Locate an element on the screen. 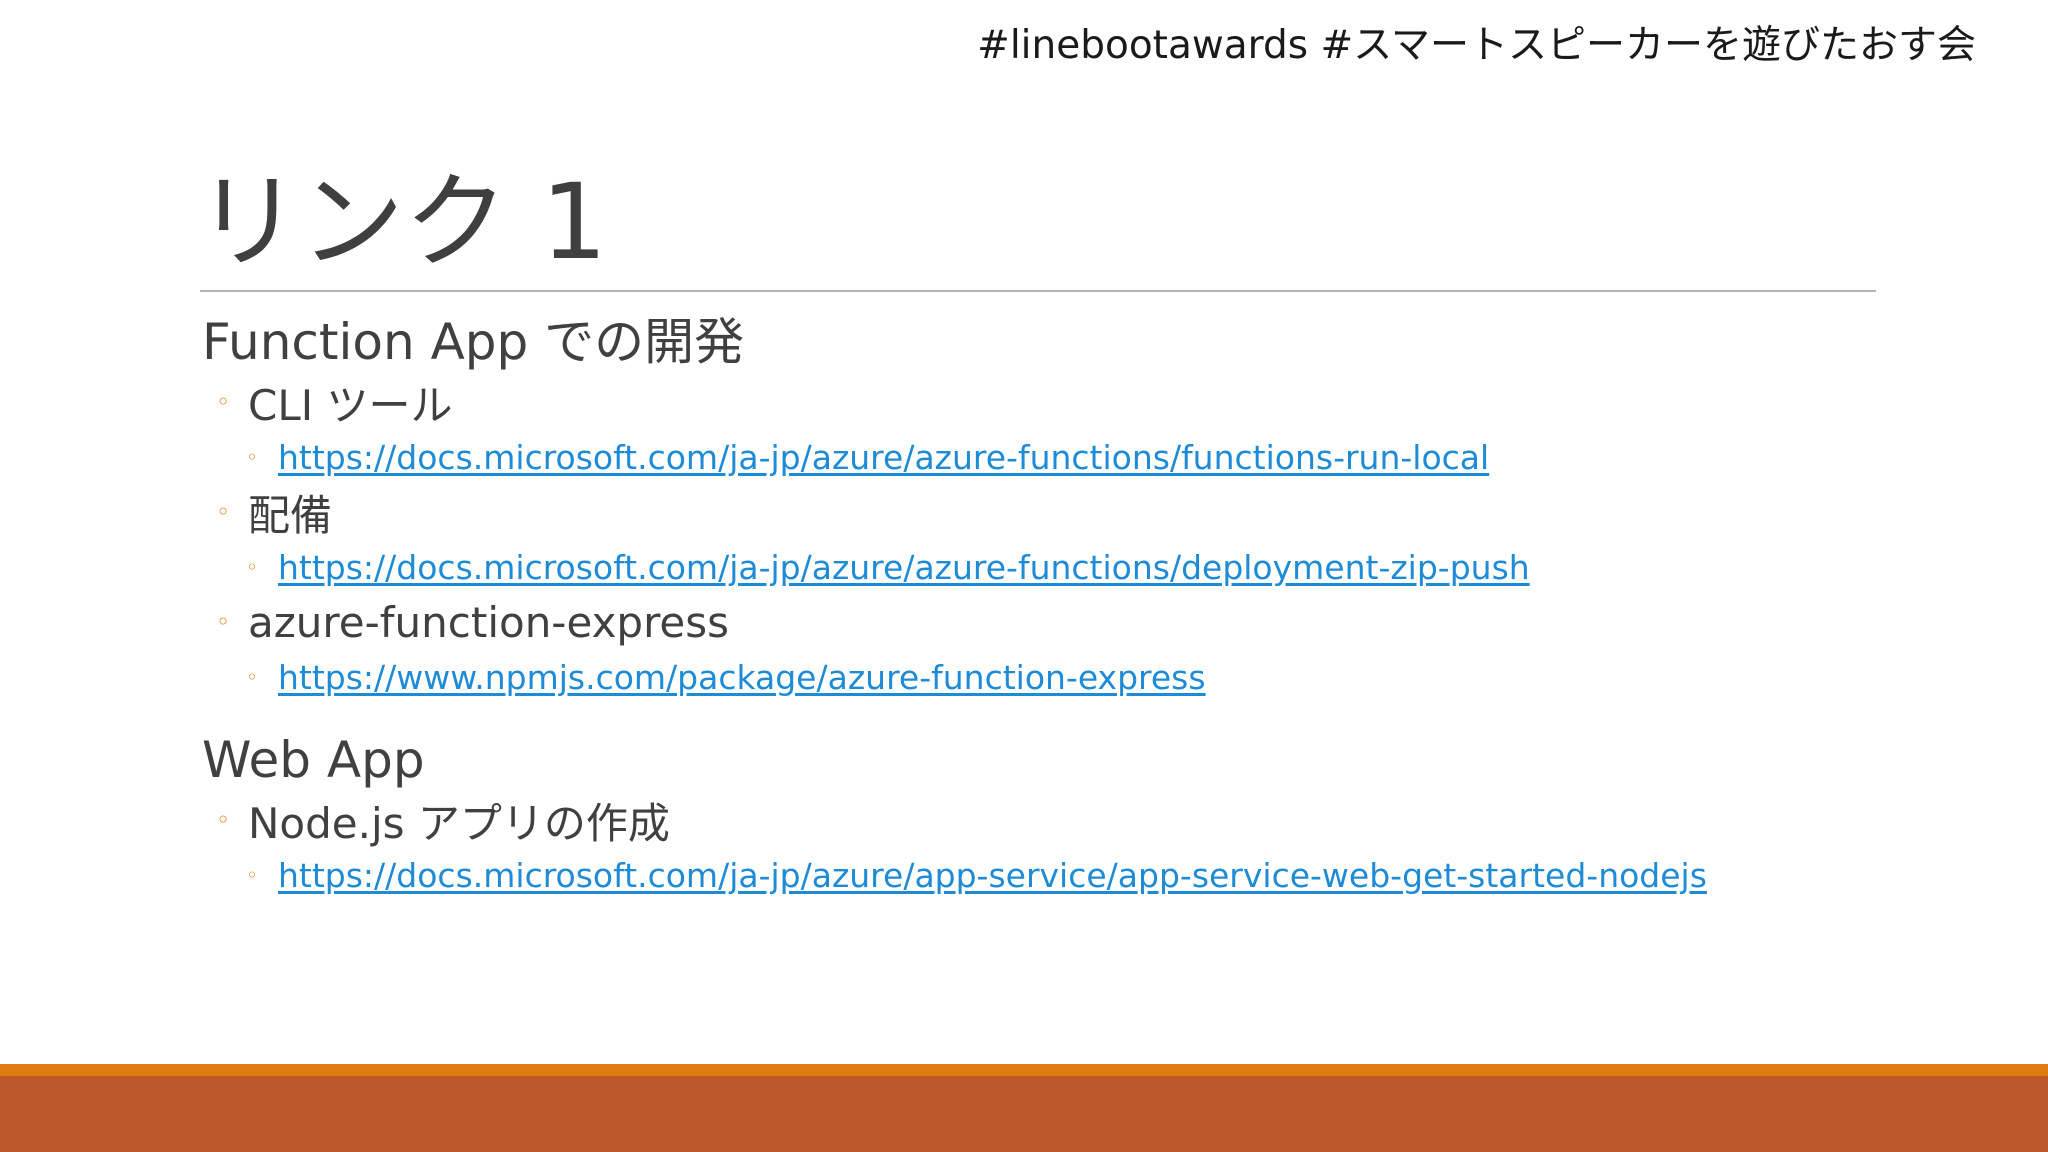 The height and width of the screenshot is (1152, 2048). section-heading-function-app: Function App での開発 is located at coordinates (473, 342).